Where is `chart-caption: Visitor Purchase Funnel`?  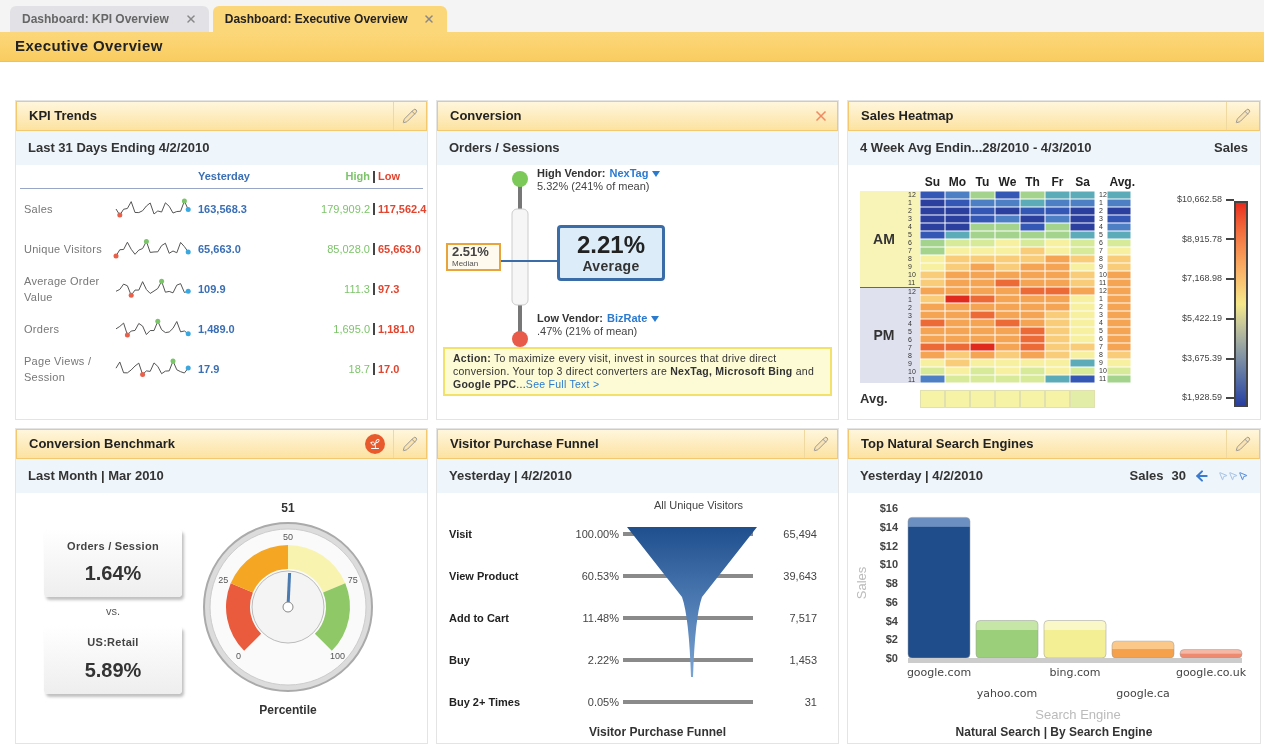
chart-caption: Visitor Purchase Funnel is located at coordinates (657, 732).